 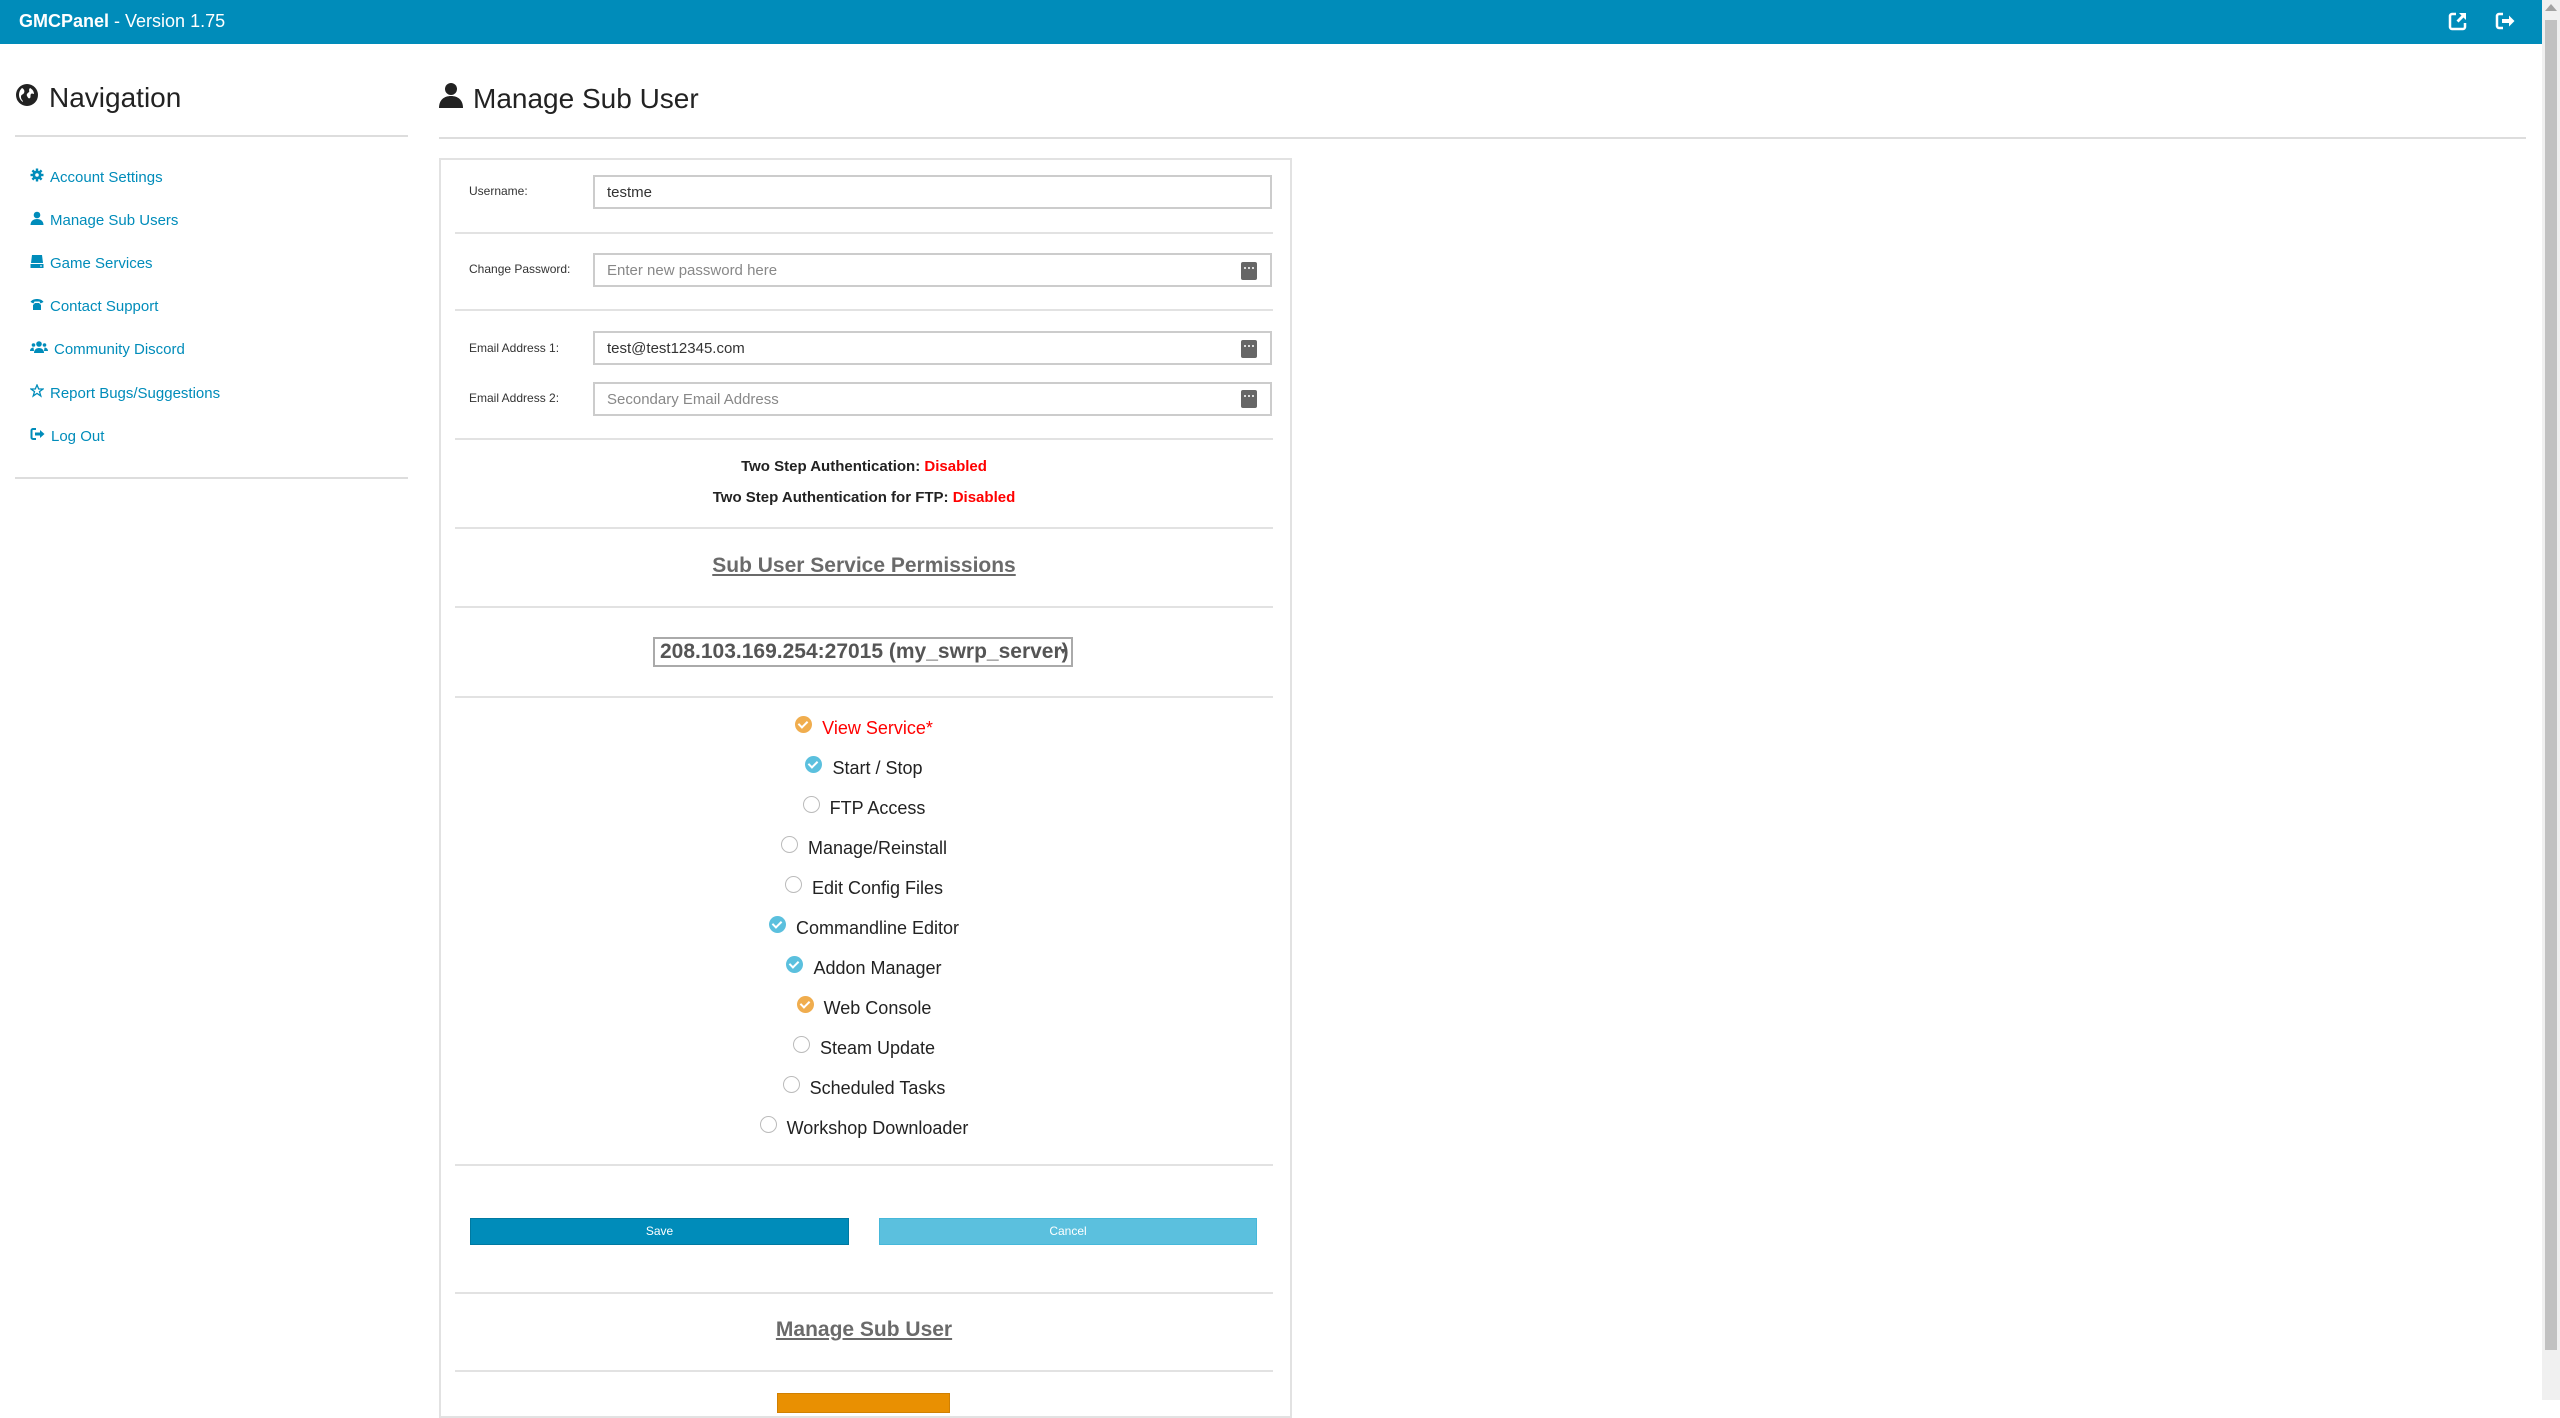 What do you see at coordinates (877, 968) in the screenshot?
I see `permission-label: Addon Manager` at bounding box center [877, 968].